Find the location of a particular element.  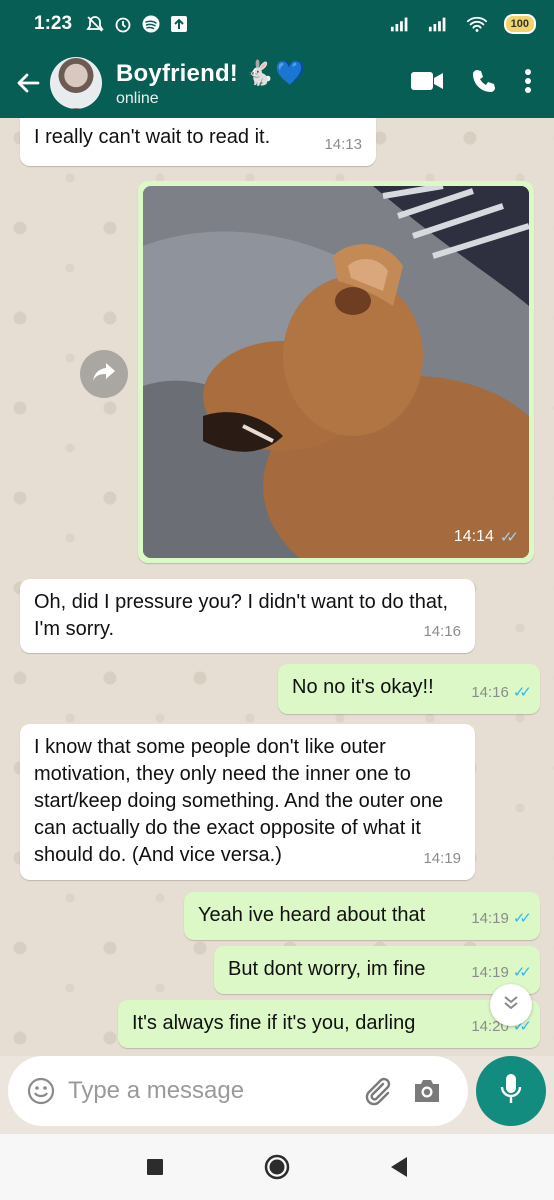

recent-apps-icon is located at coordinates (155, 1167).